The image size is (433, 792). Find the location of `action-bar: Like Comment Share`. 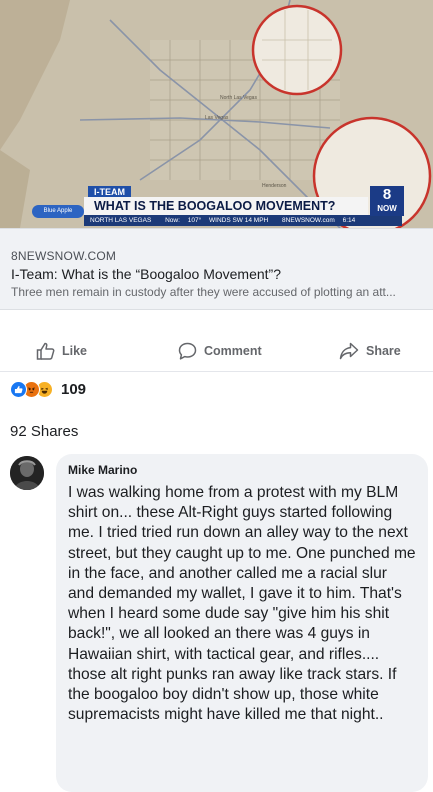

action-bar: Like Comment Share is located at coordinates (216, 351).